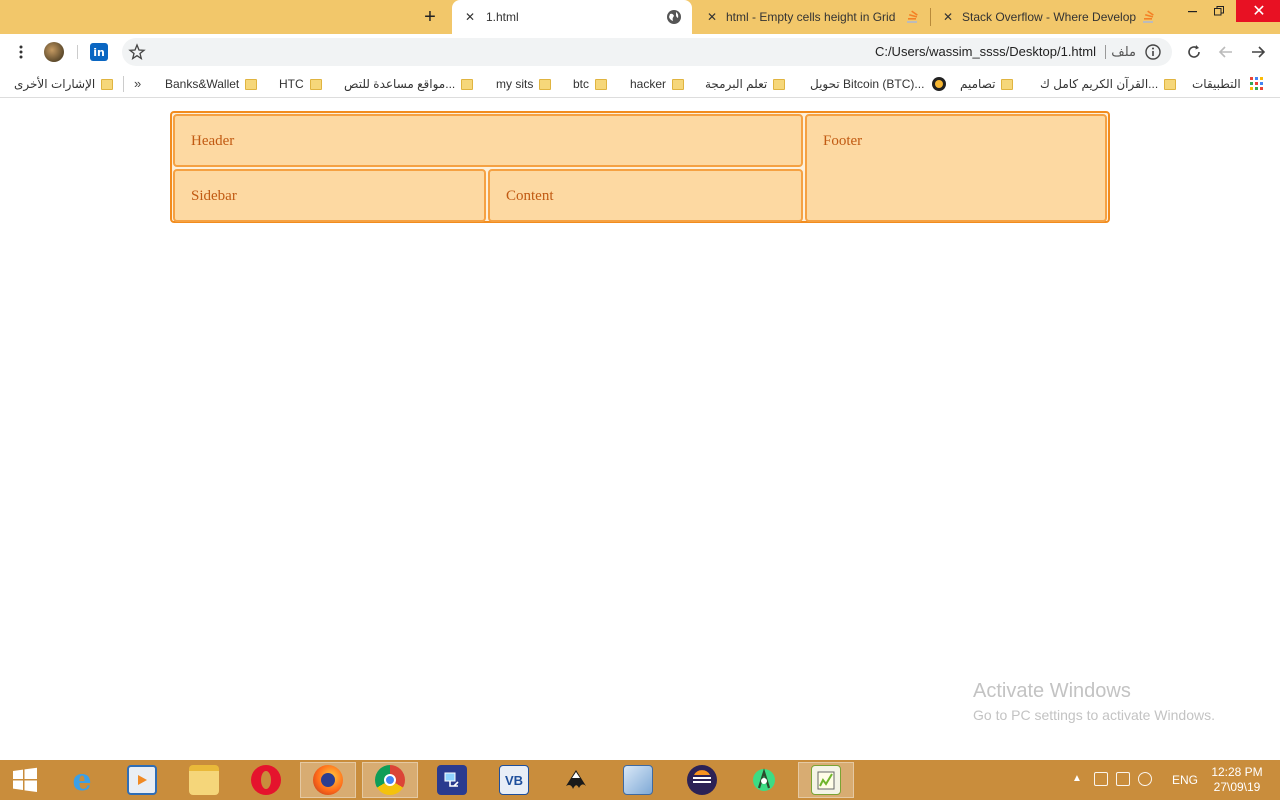  I want to click on site-icon, so click(939, 84).